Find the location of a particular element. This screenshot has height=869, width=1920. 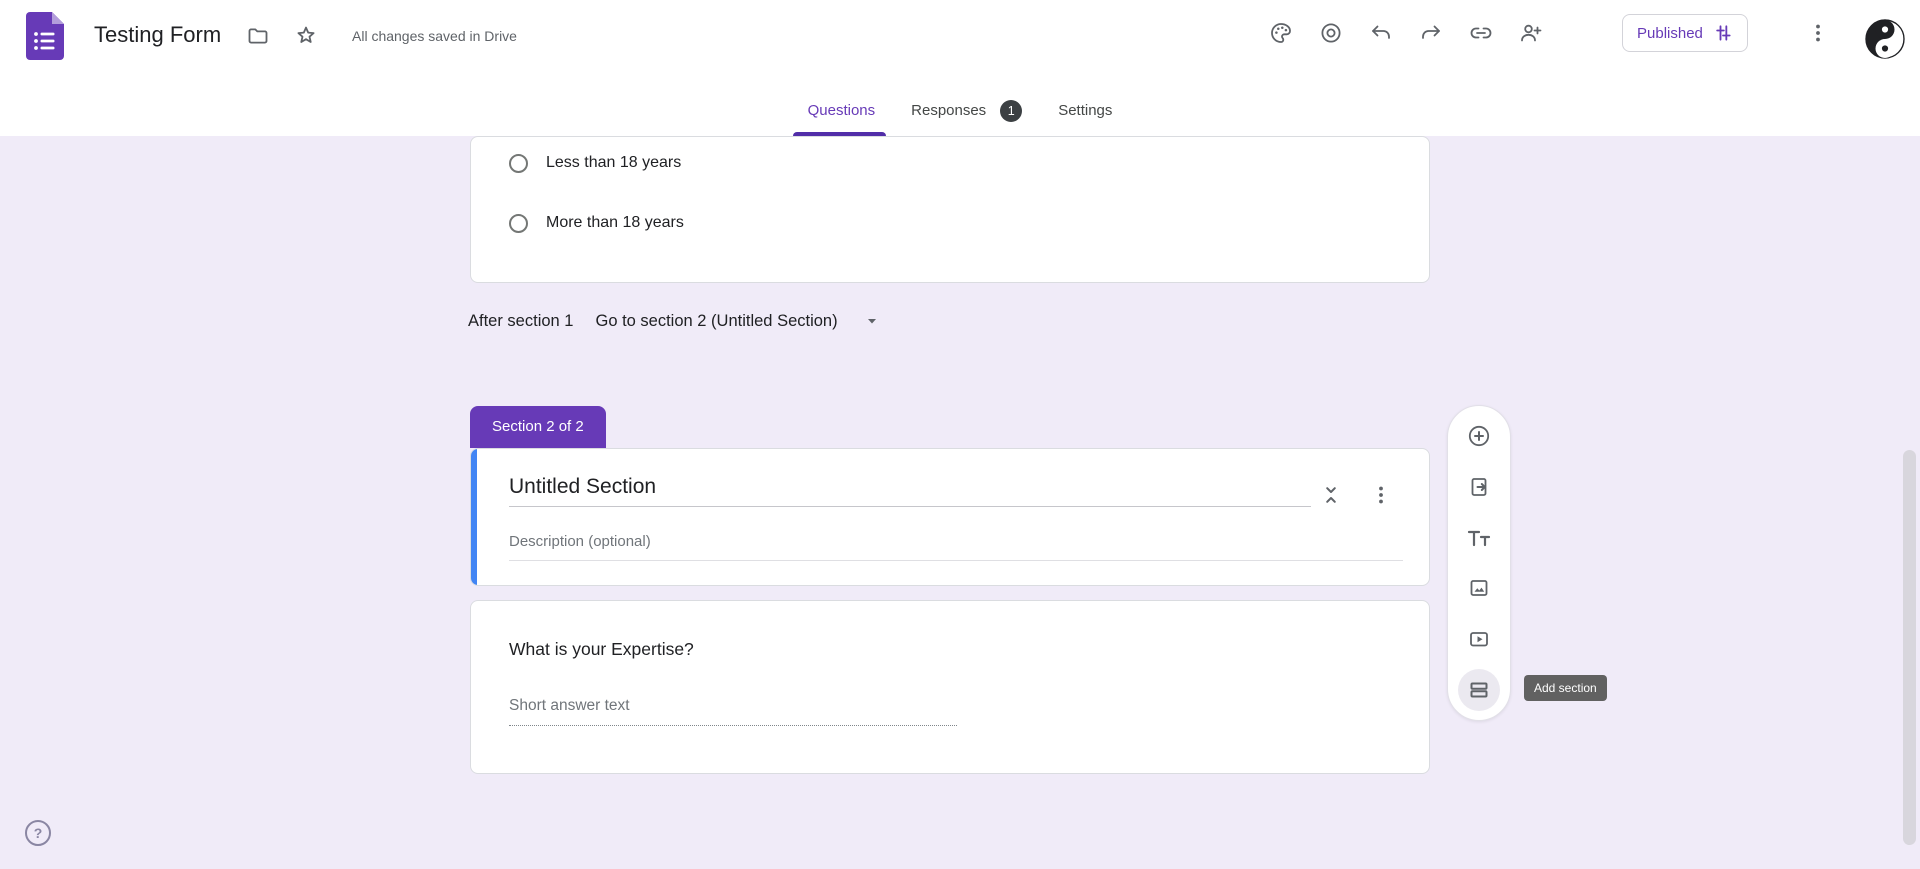

dropdown-arrow-icon is located at coordinates (872, 321).